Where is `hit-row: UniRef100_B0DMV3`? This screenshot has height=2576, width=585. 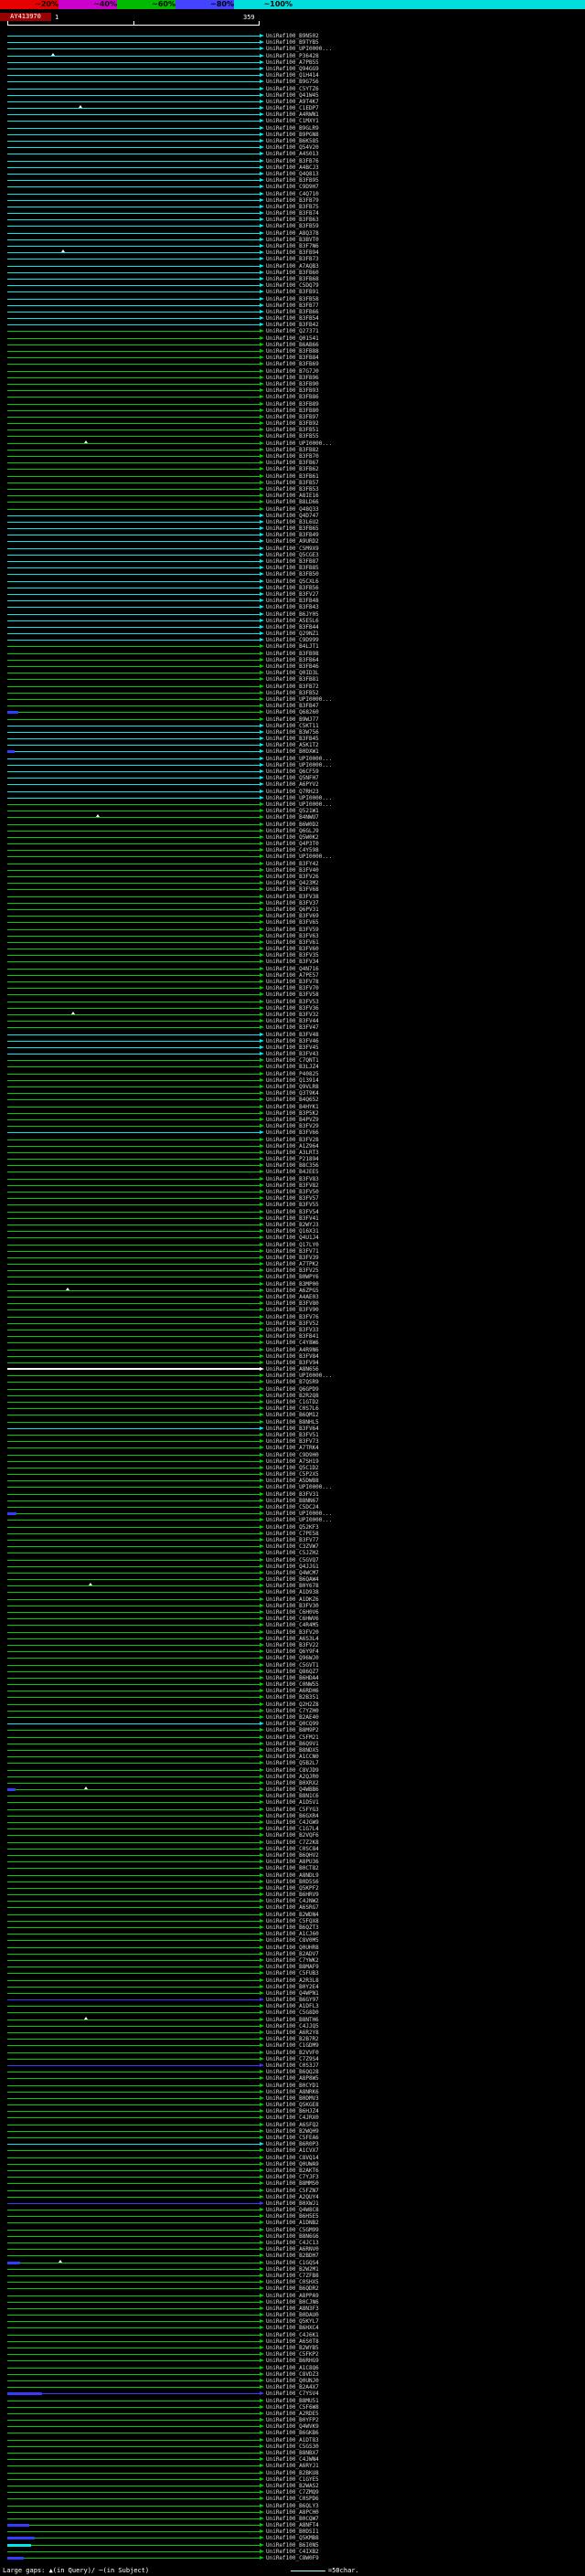
hit-row: UniRef100_B0DMV3 is located at coordinates (293, 2098).